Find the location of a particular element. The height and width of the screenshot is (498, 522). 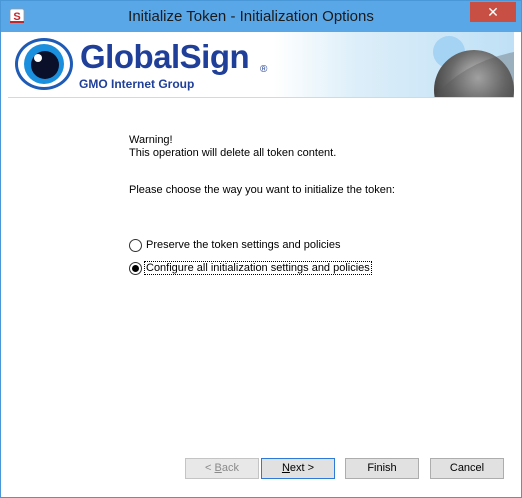

header-banner: GlobalSign ® GMO Internet Group is located at coordinates (261, 65).